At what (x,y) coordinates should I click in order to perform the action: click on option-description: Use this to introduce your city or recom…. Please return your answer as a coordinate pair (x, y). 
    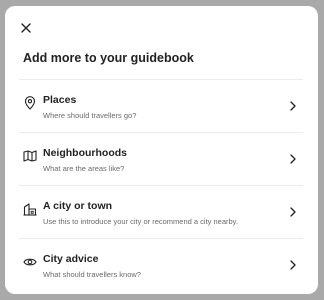
    Looking at the image, I should click on (140, 221).